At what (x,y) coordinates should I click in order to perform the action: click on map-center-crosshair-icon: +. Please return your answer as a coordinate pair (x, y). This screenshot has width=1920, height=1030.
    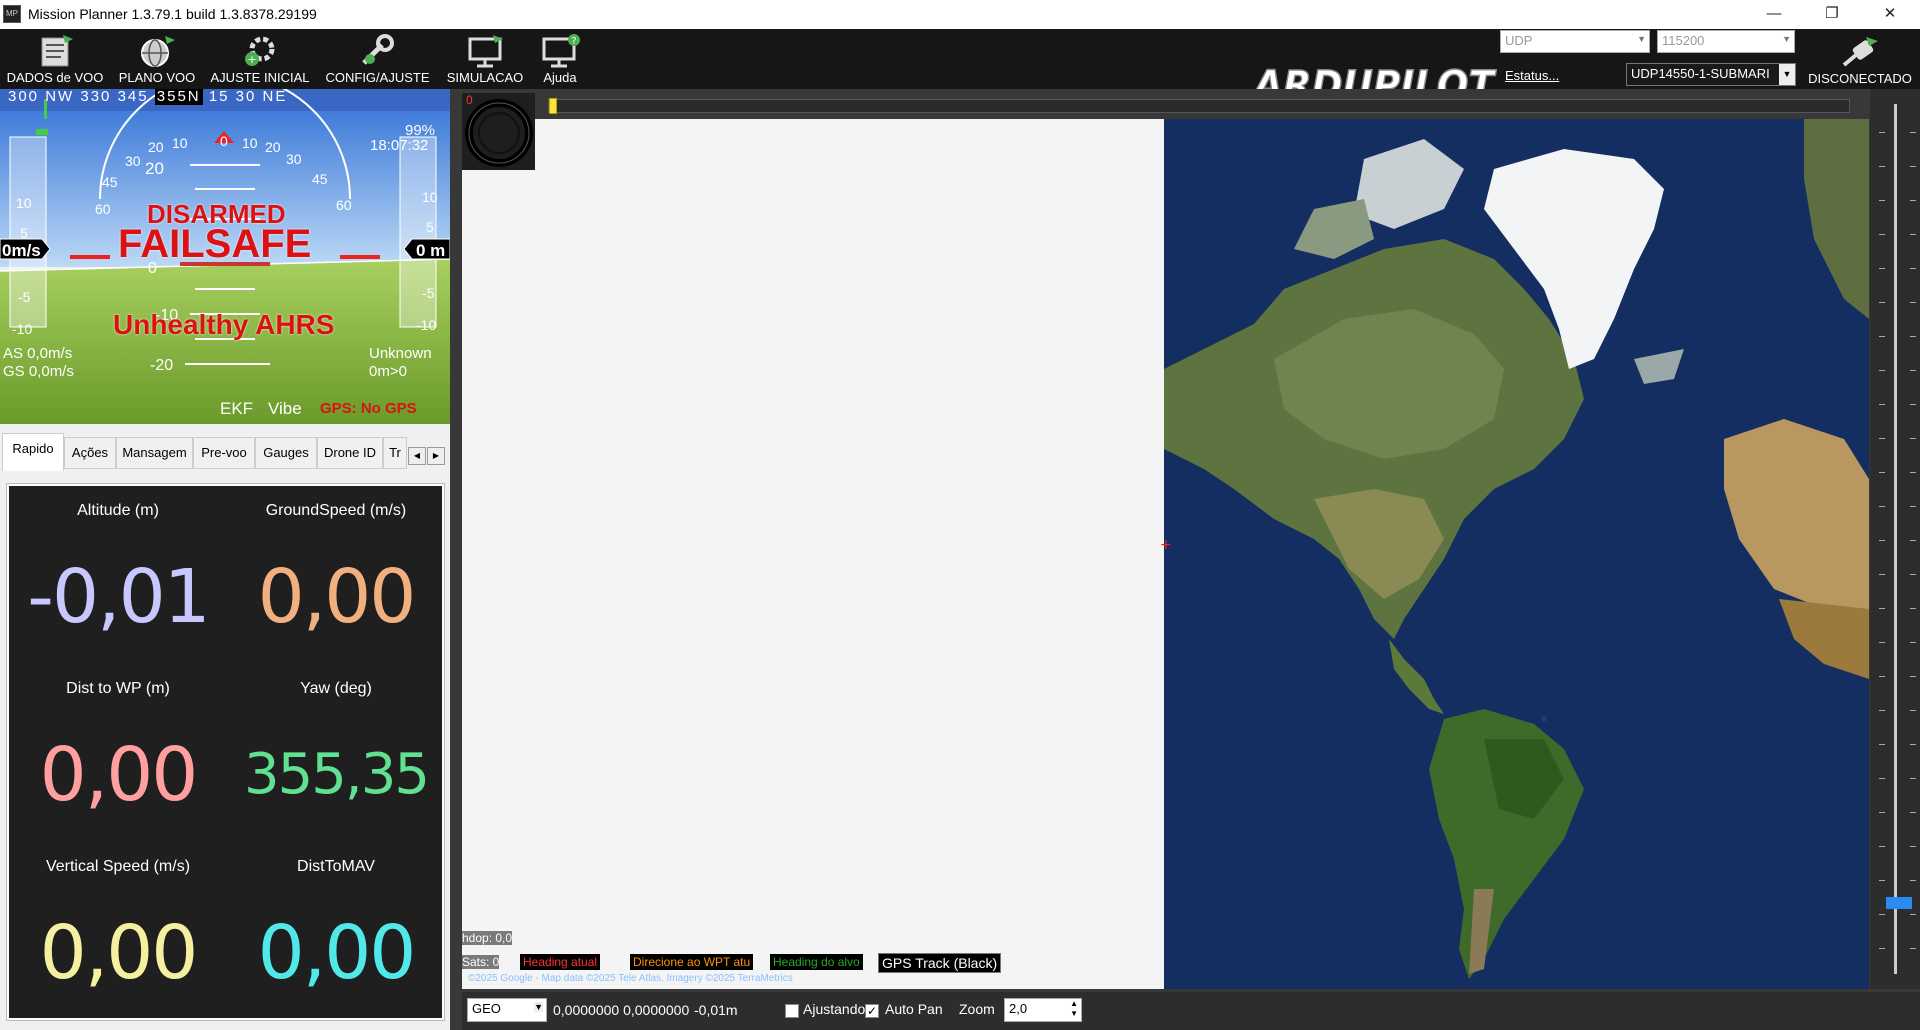
    Looking at the image, I should click on (1166, 545).